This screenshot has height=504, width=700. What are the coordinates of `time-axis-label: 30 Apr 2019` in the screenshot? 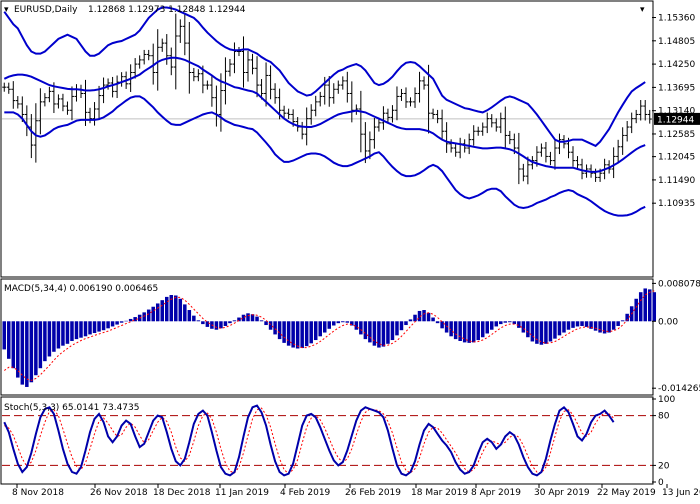 It's located at (562, 493).